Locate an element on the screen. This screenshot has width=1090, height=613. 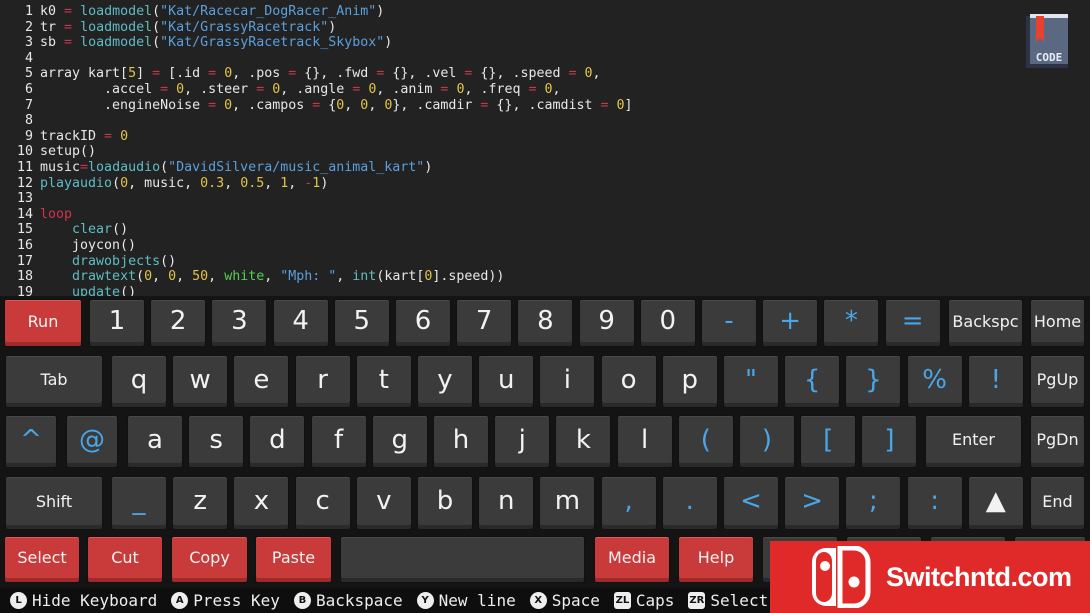
key-sym11: " is located at coordinates (751, 381).